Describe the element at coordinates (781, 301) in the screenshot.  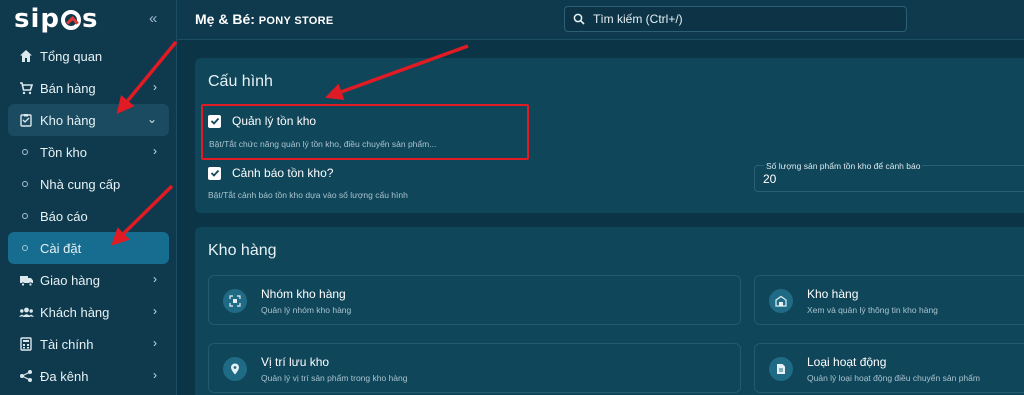
I see `warehouse-icon` at that location.